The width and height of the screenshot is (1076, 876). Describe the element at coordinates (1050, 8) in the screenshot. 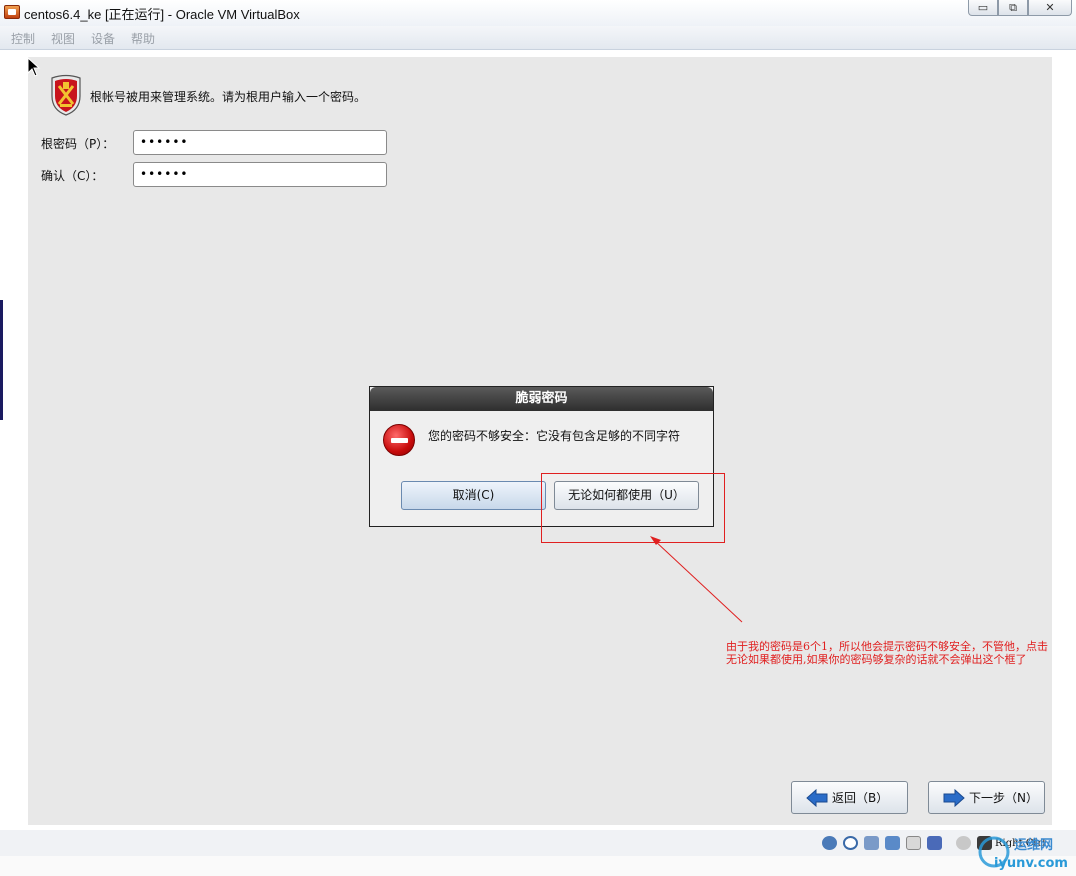

I see `close-button: ✕` at that location.